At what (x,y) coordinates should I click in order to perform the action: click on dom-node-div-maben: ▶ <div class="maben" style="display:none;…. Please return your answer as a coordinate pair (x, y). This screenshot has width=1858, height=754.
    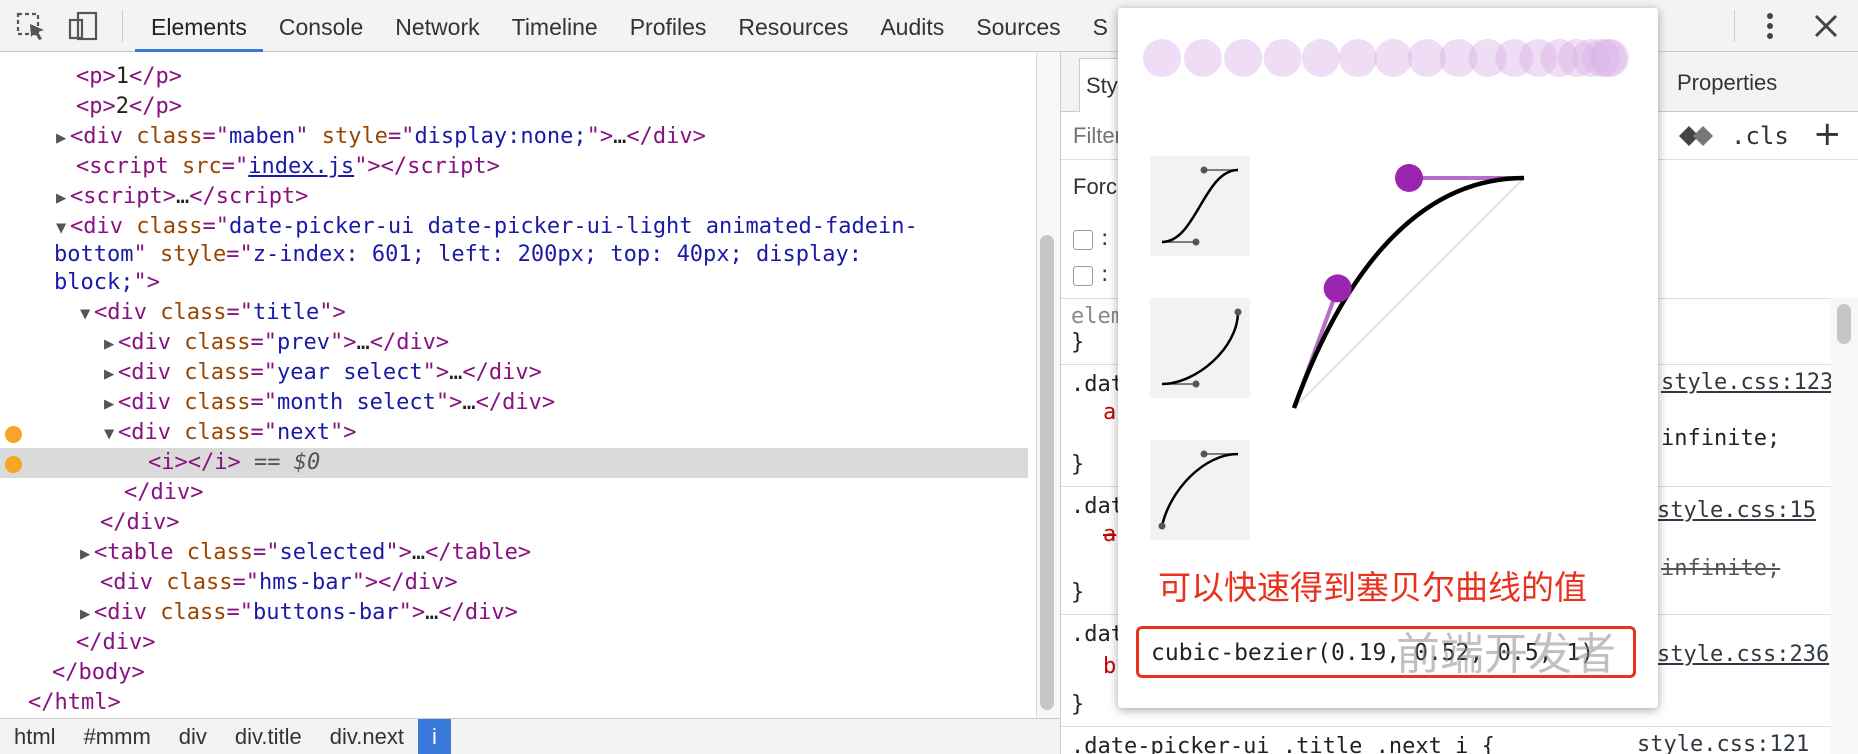
    Looking at the image, I should click on (514, 137).